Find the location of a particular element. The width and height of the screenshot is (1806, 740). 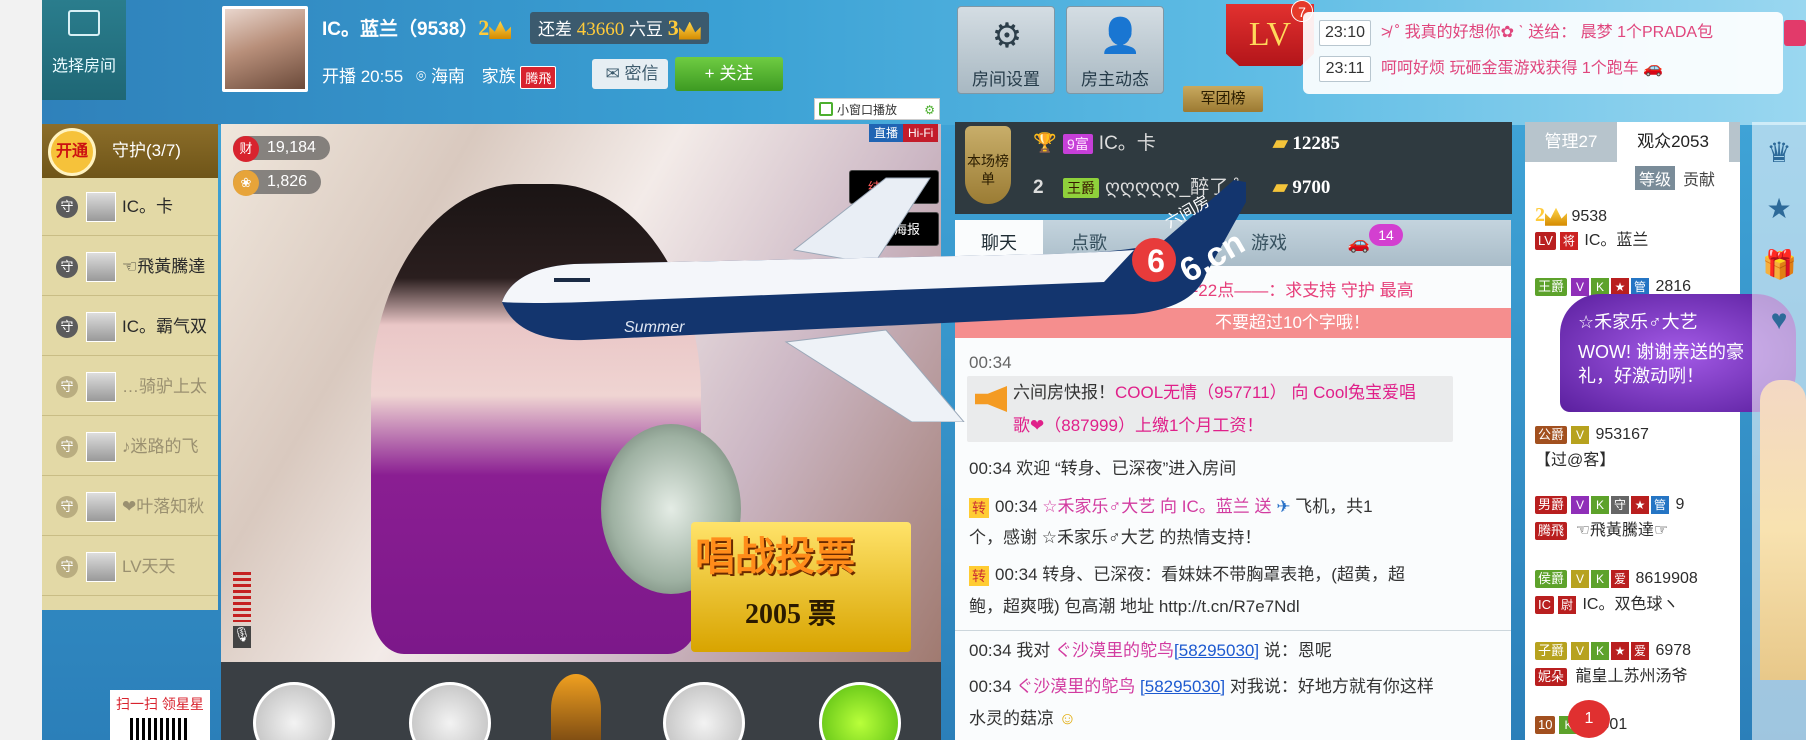

tv-small-icon is located at coordinates (826, 109).